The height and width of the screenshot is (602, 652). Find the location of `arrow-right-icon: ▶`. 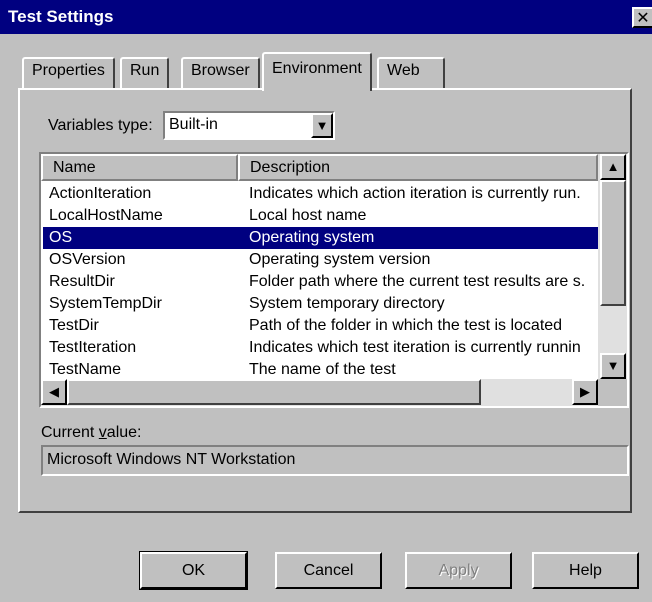

arrow-right-icon: ▶ is located at coordinates (585, 391).